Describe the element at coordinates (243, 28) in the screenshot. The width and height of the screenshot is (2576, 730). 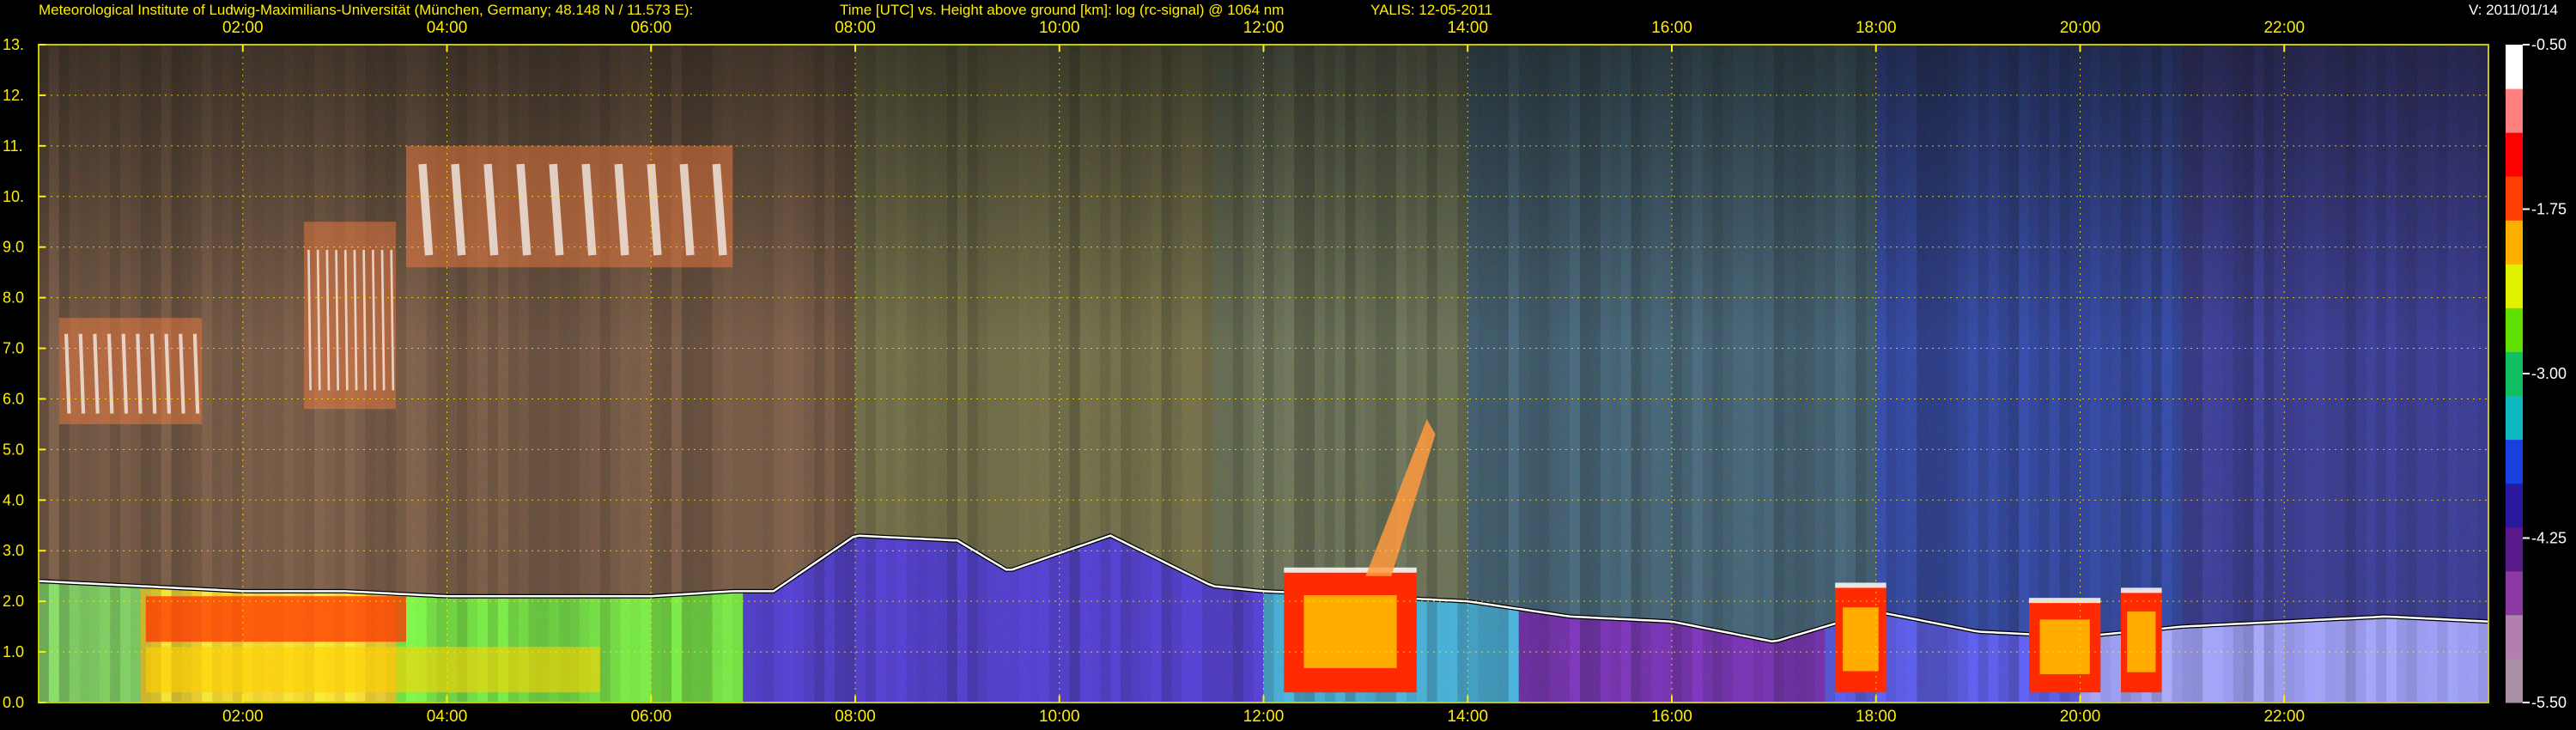
I see `x-tick-label-top: 02:00` at that location.